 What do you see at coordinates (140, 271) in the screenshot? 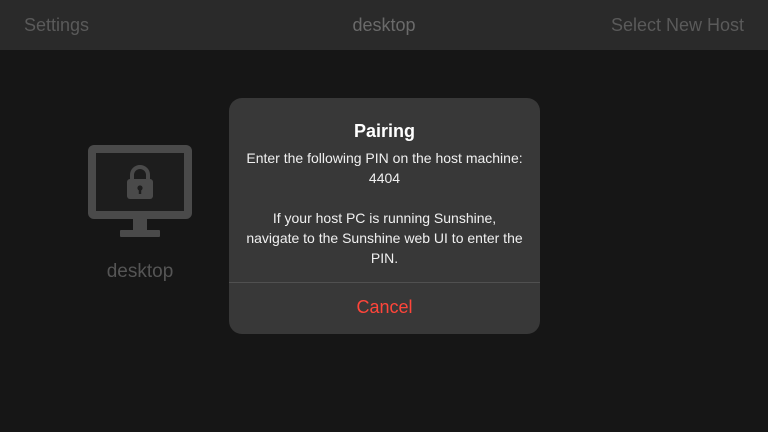
I see `host-label: desktop` at bounding box center [140, 271].